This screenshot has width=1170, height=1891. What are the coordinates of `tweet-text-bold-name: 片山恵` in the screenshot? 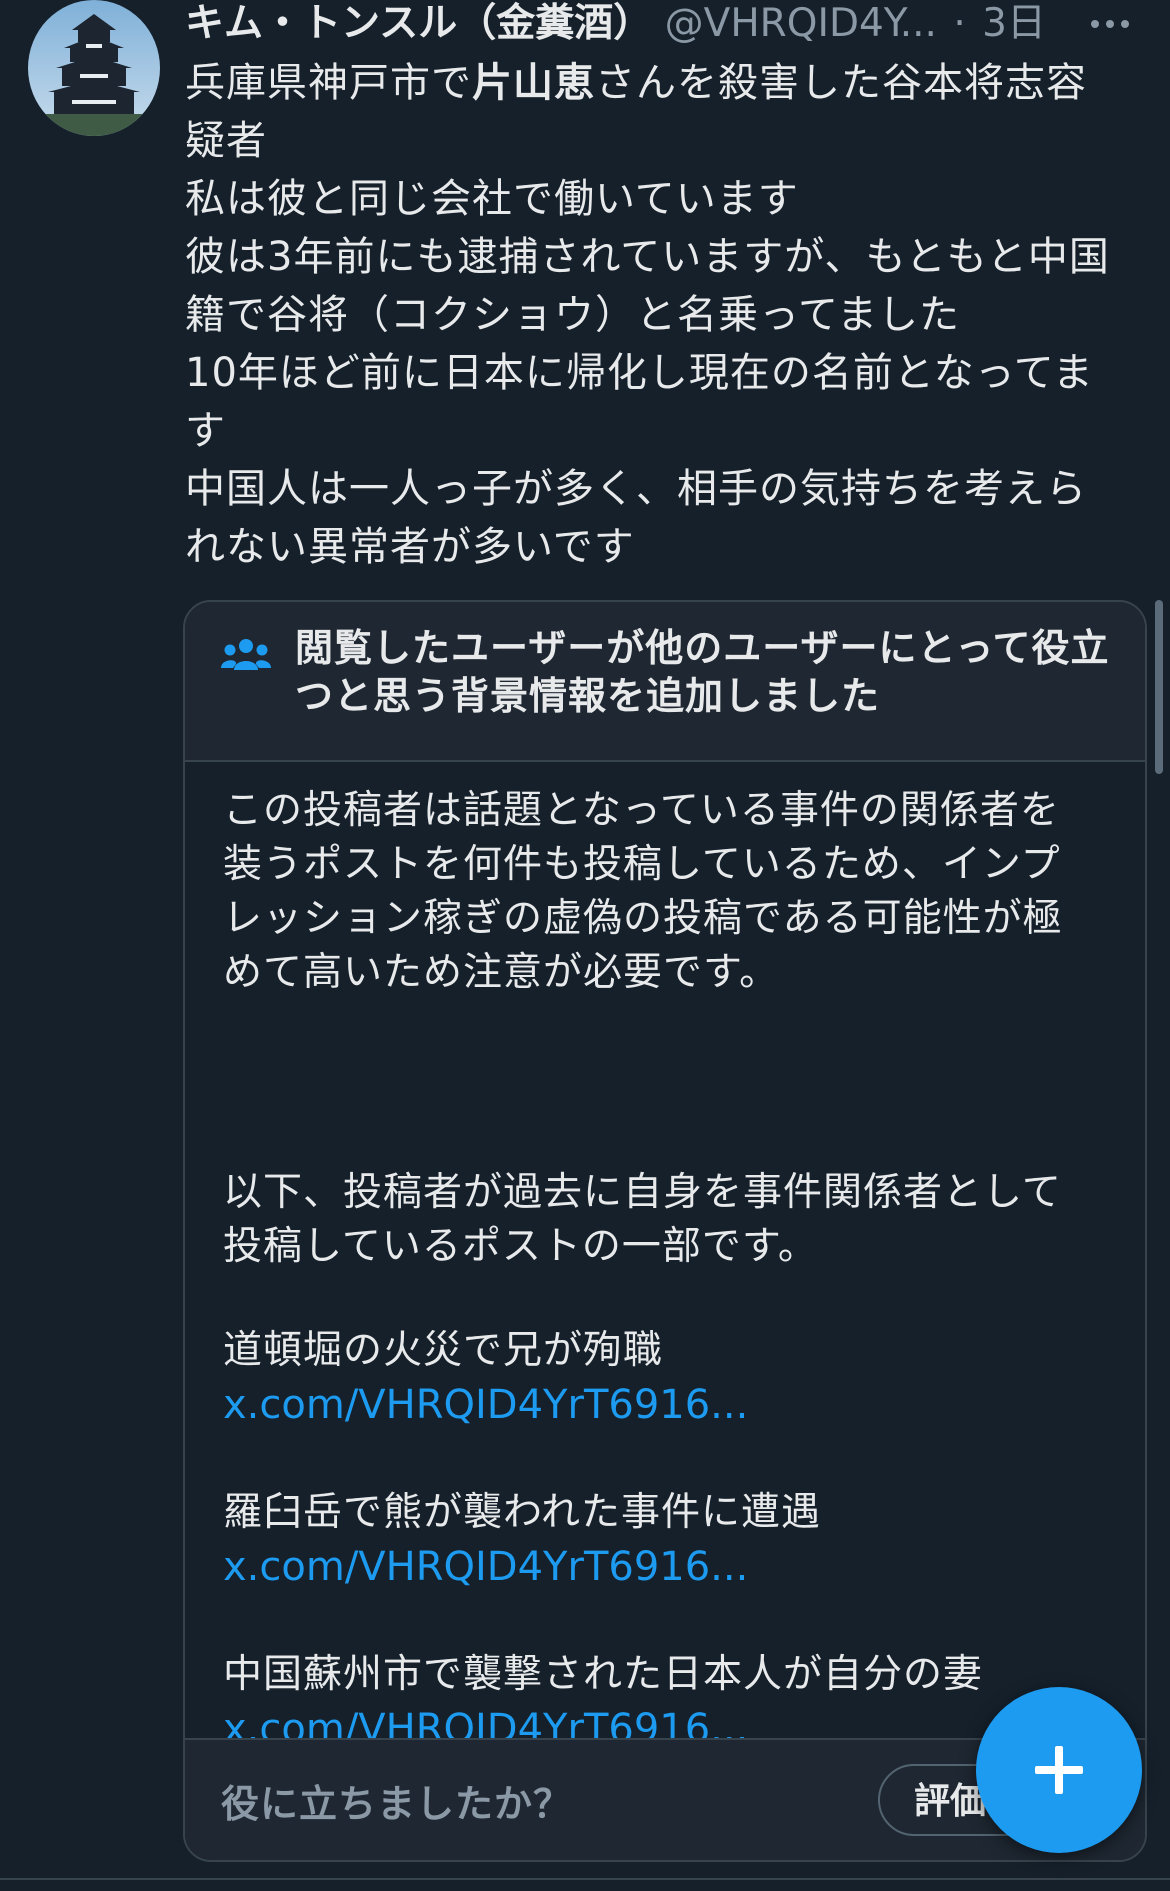 It's located at (533, 83).